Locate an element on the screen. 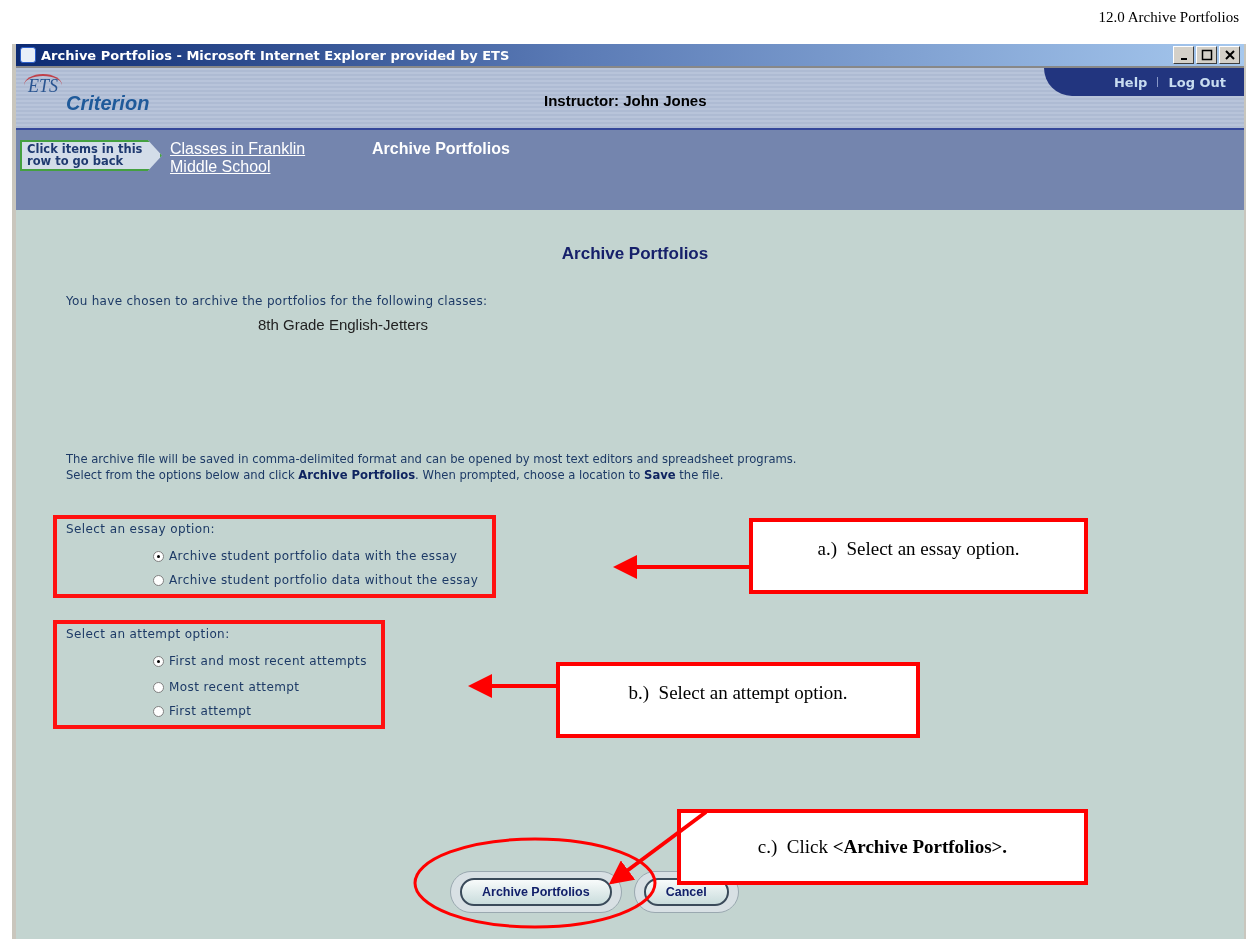 This screenshot has width=1253, height=939. maximize-icon is located at coordinates (1206, 55).